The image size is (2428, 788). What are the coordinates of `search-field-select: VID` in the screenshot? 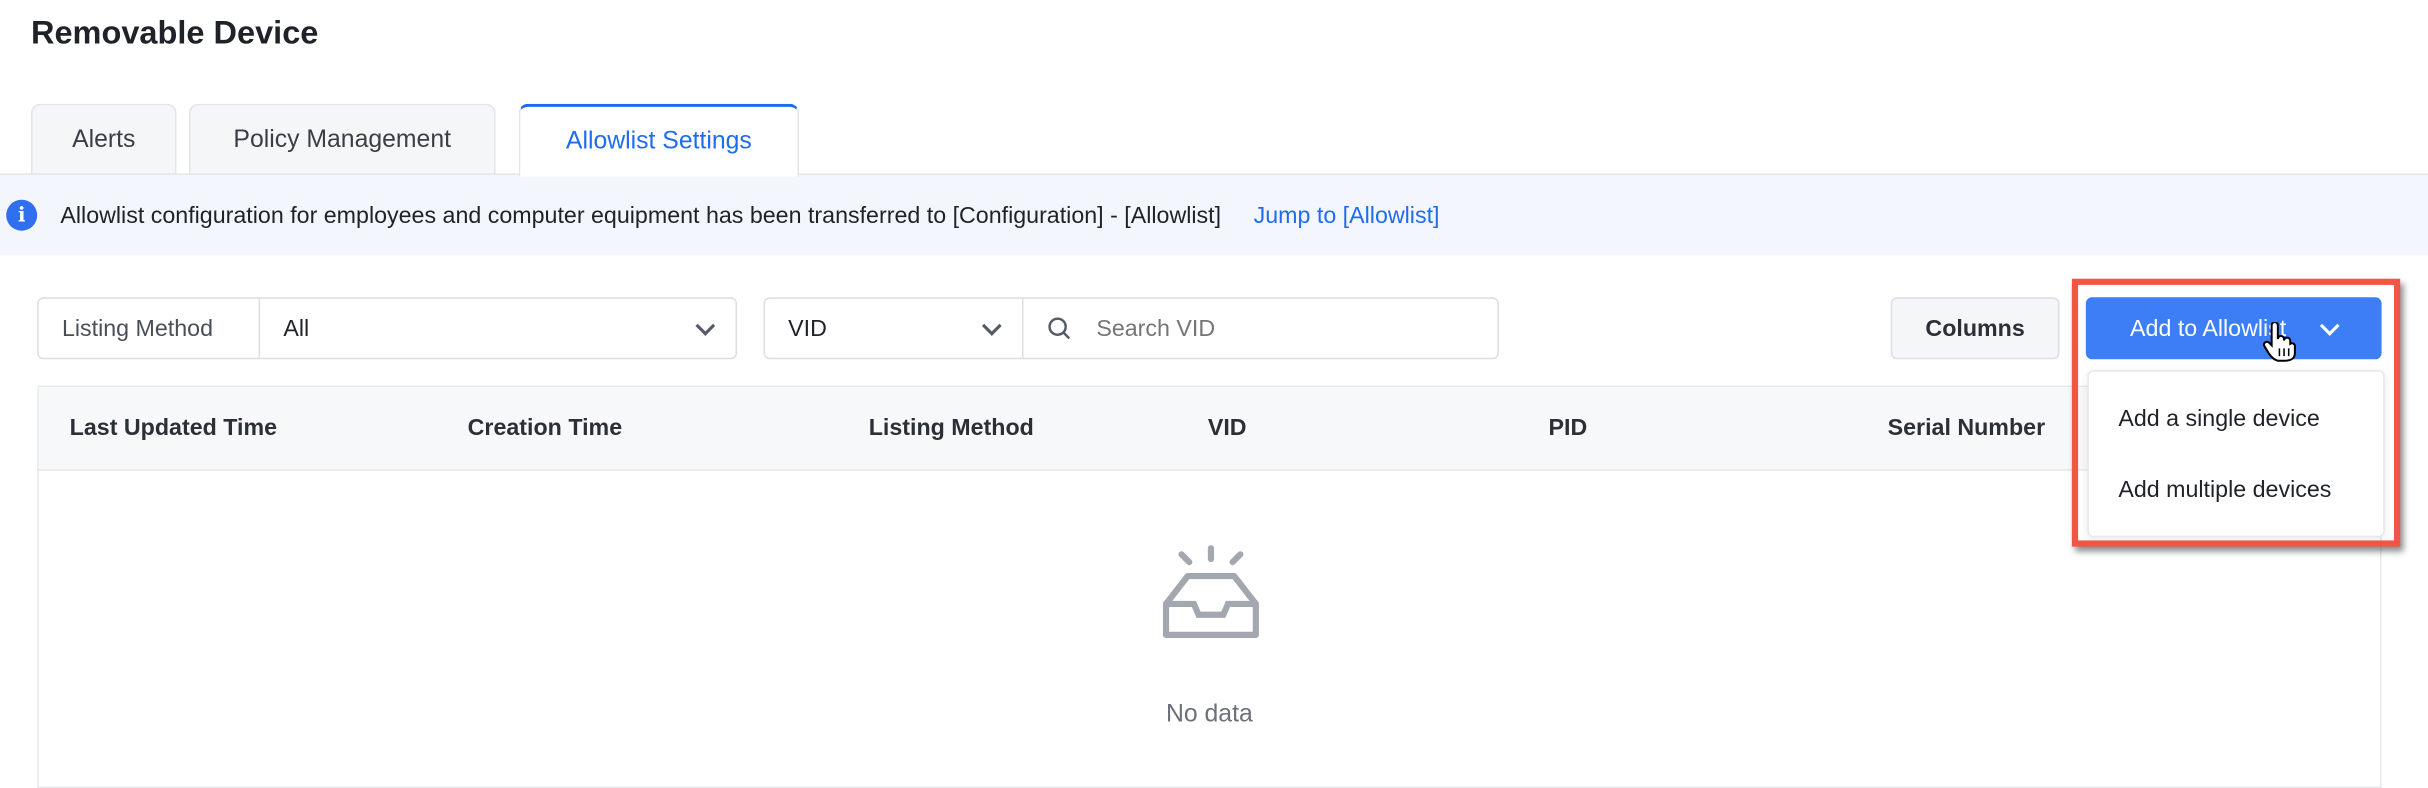 It's located at (894, 328).